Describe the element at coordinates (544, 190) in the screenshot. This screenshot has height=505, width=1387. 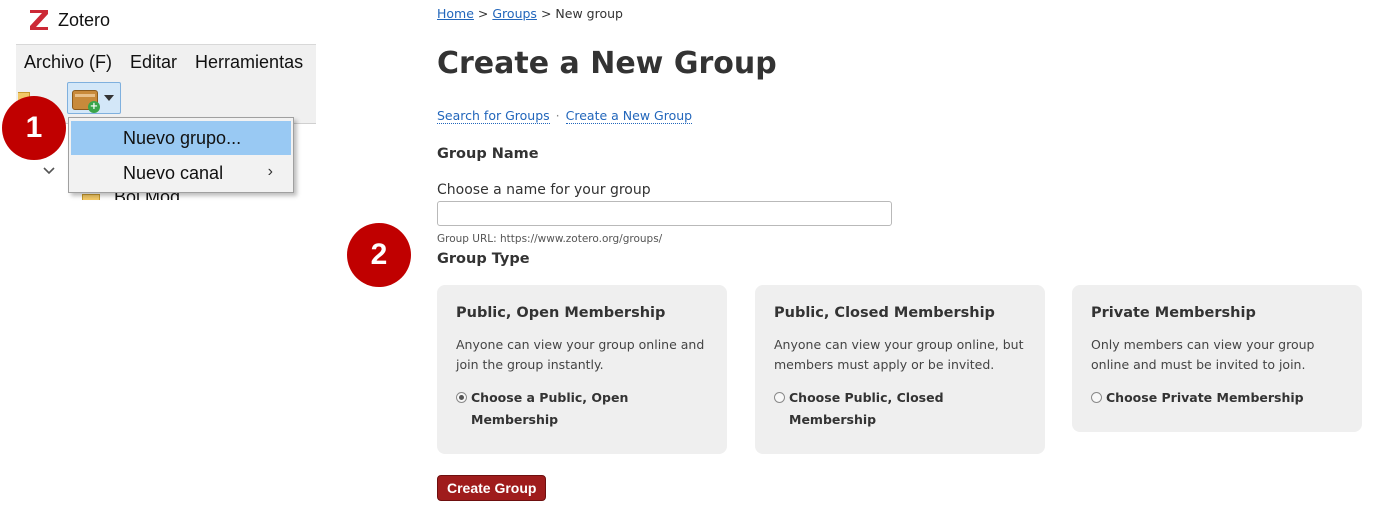
I see `group-name-label: Choose a name for your group` at that location.